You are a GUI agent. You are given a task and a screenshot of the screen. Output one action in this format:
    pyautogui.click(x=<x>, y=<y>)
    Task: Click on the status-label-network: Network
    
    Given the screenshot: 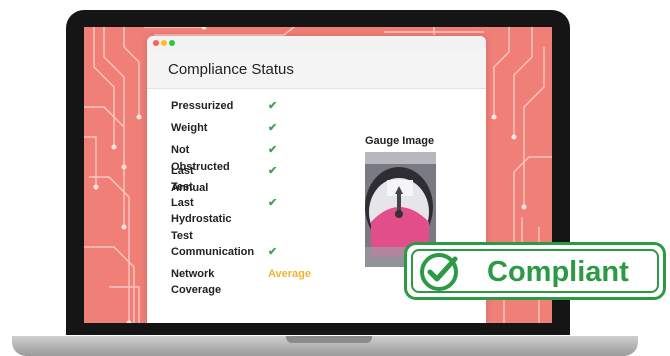 What is the action you would take?
    pyautogui.click(x=193, y=274)
    